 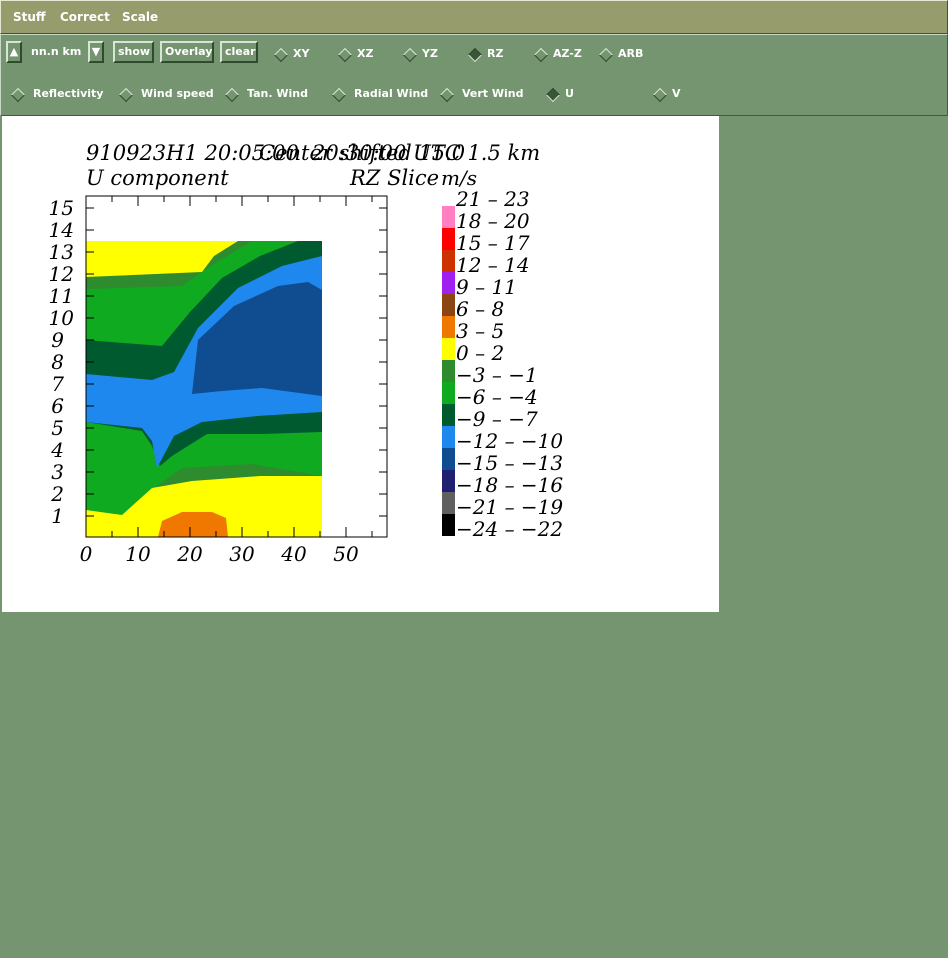 I want to click on overlay-button: Overlay, so click(x=187, y=52).